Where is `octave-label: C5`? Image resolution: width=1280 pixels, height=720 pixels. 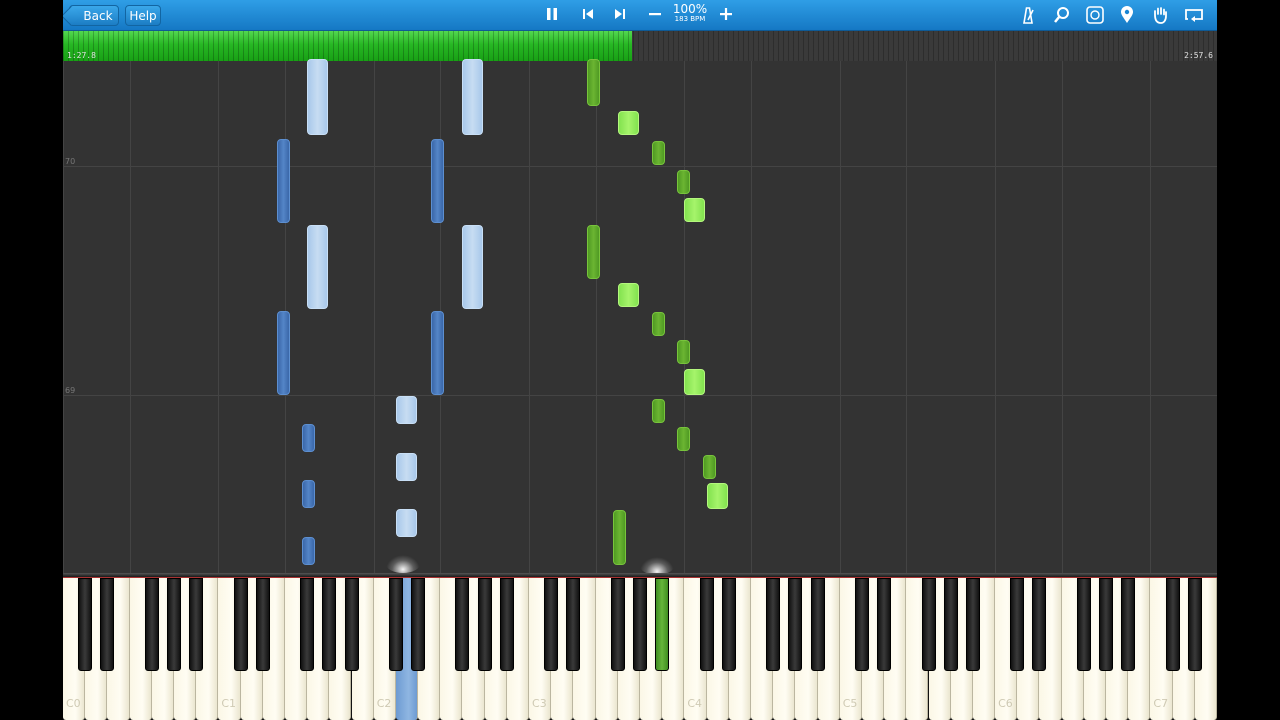 octave-label: C5 is located at coordinates (850, 703).